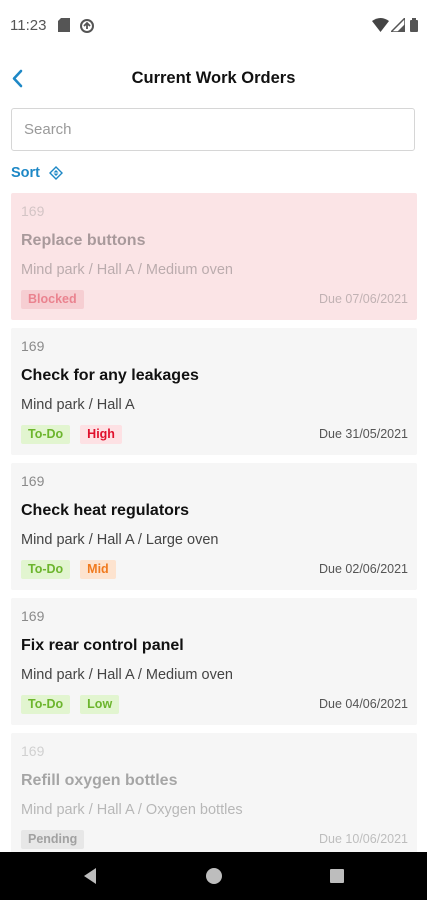 The image size is (427, 900). I want to click on status-badge: Pending, so click(53, 839).